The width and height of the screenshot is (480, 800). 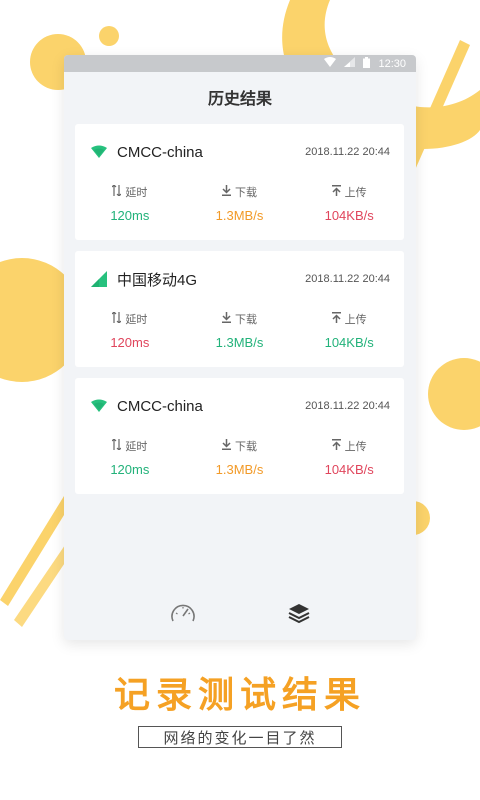 What do you see at coordinates (330, 63) in the screenshot?
I see `wifi-status-icon` at bounding box center [330, 63].